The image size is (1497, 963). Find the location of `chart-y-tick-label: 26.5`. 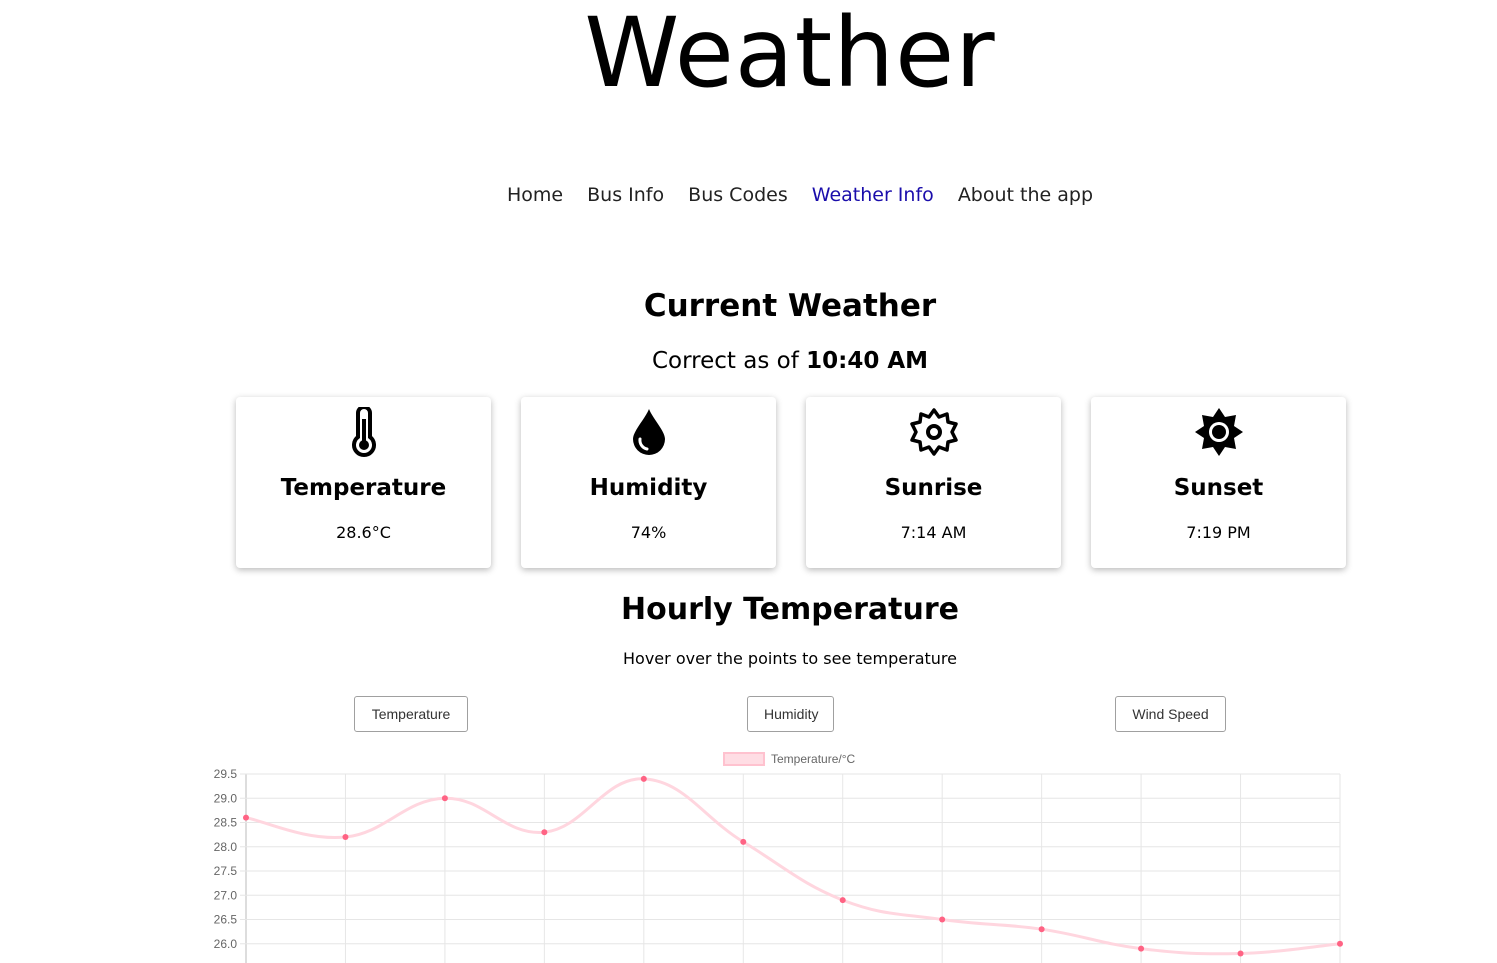

chart-y-tick-label: 26.5 is located at coordinates (226, 920).